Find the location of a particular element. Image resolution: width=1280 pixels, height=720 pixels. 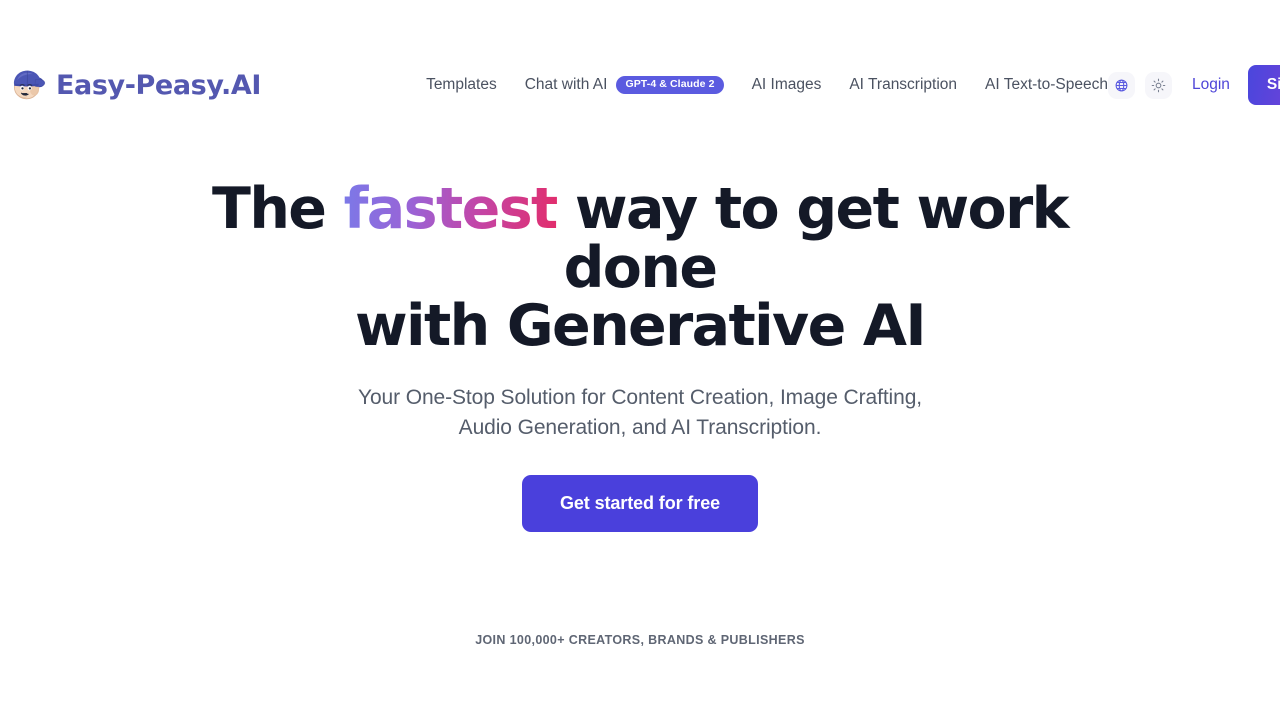

headline-line-two: with Generative AI is located at coordinates (640, 326).